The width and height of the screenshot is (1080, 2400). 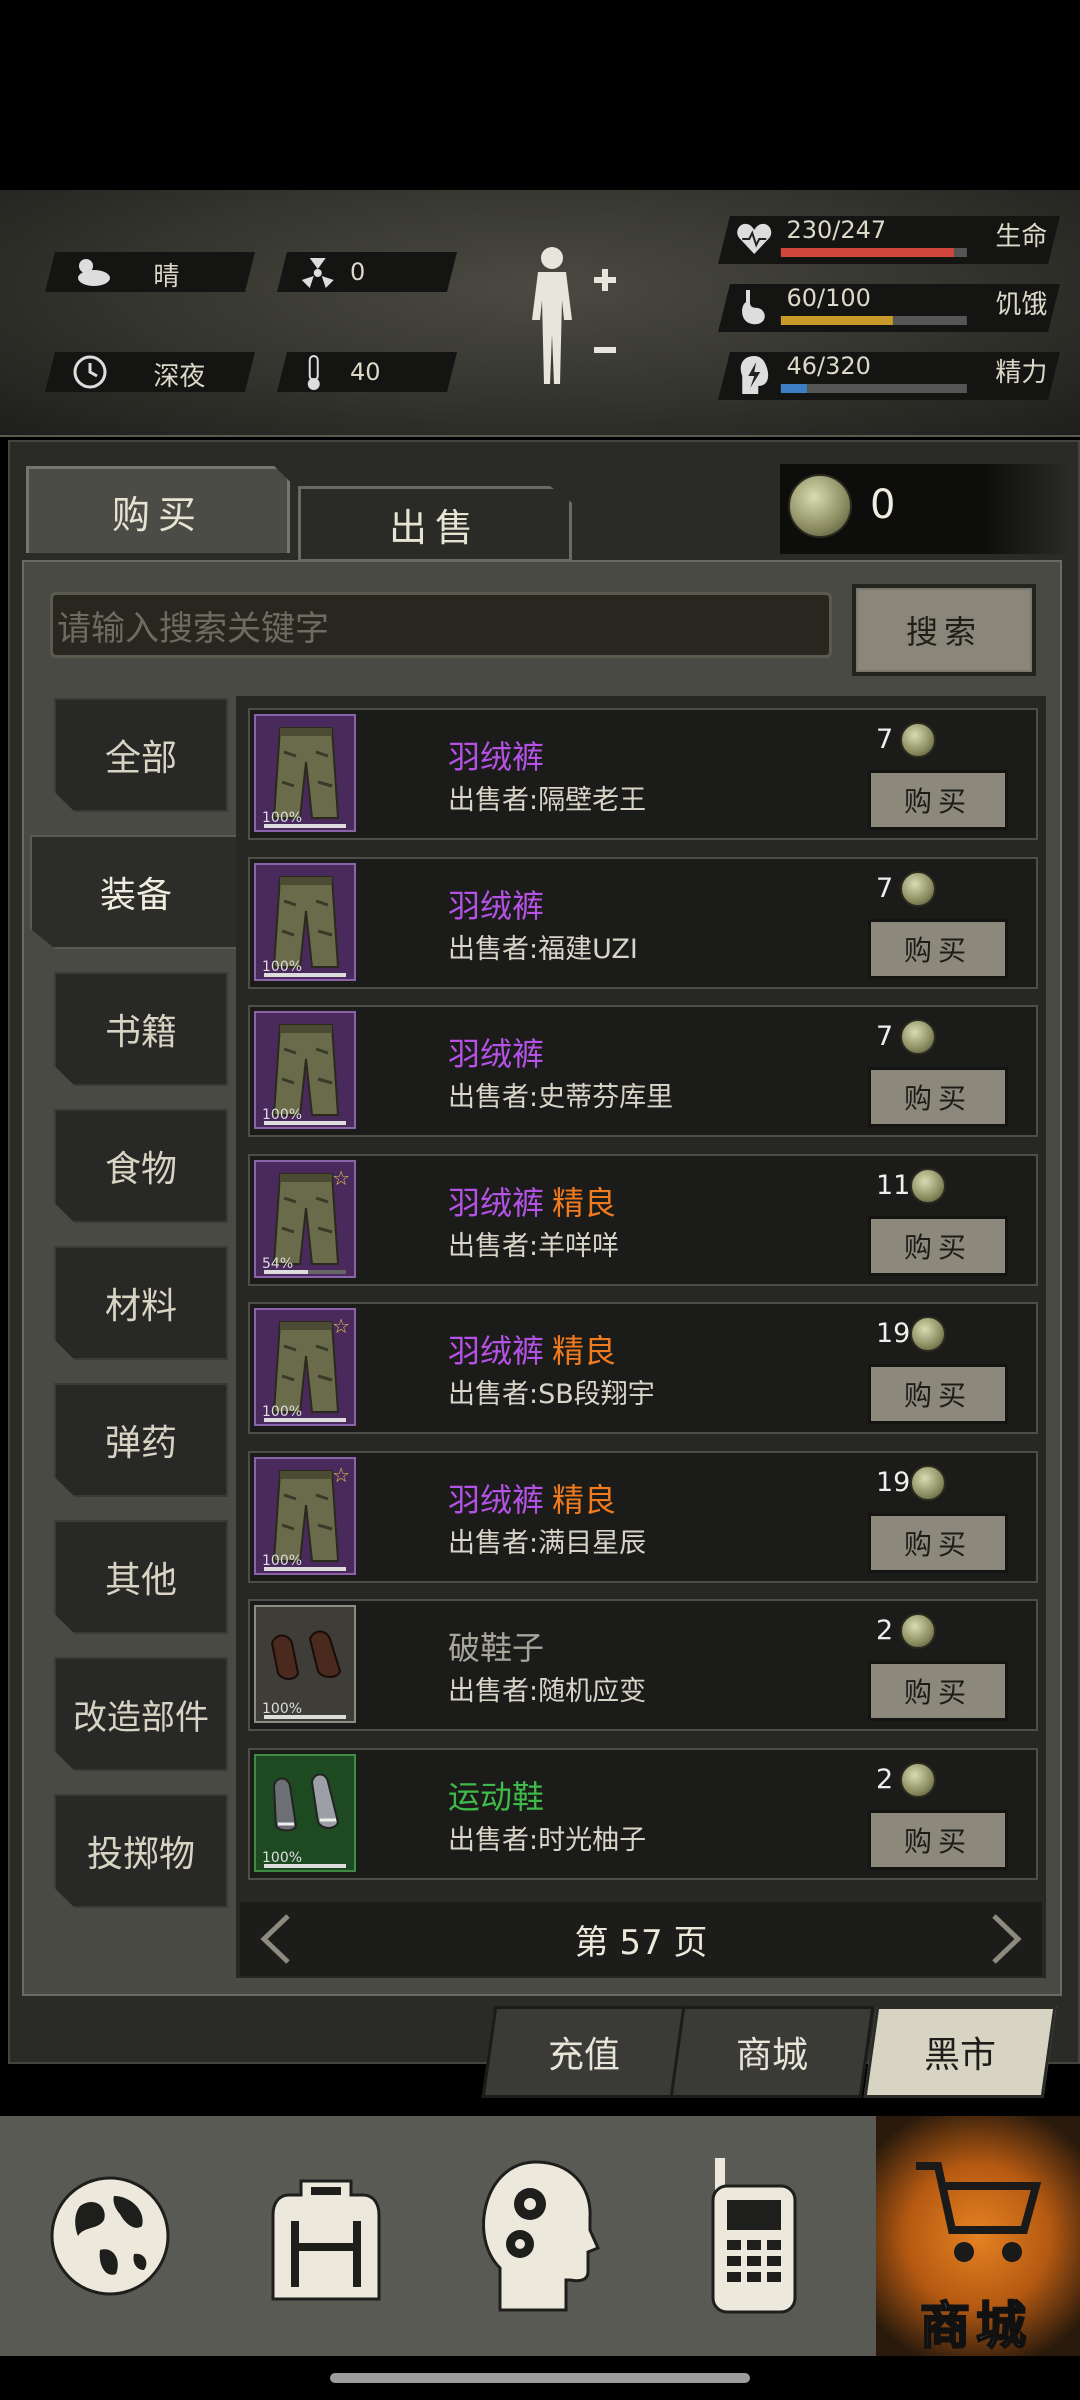 What do you see at coordinates (150, 372) in the screenshot?
I see `time-pill: 深夜` at bounding box center [150, 372].